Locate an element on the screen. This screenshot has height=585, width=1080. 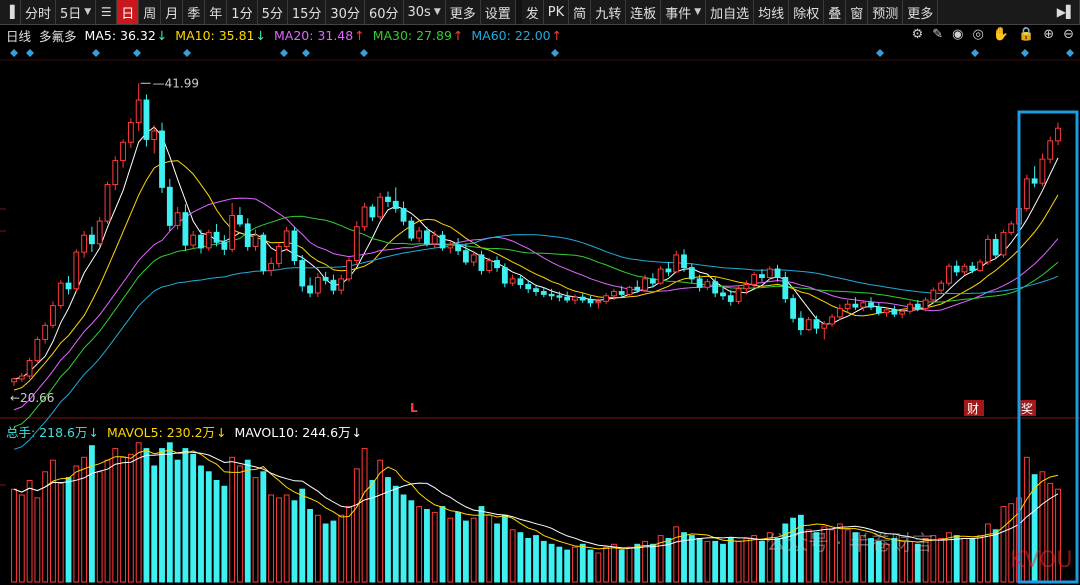
marker-jiang: 奖 is located at coordinates (1027, 409).